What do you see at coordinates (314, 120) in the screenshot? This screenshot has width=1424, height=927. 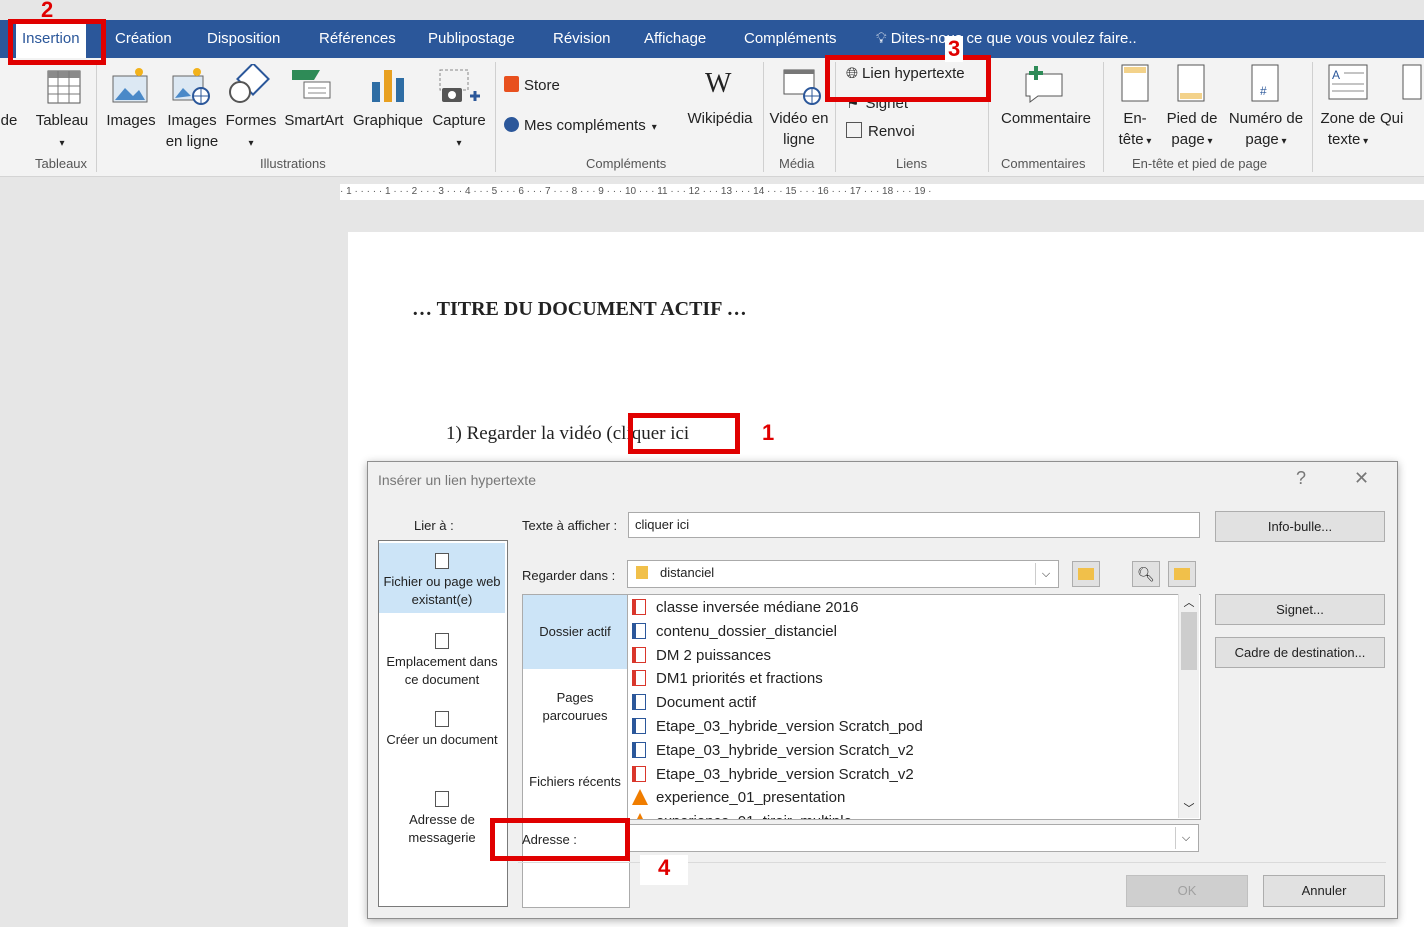 I see `smartart-button: SmartArt` at bounding box center [314, 120].